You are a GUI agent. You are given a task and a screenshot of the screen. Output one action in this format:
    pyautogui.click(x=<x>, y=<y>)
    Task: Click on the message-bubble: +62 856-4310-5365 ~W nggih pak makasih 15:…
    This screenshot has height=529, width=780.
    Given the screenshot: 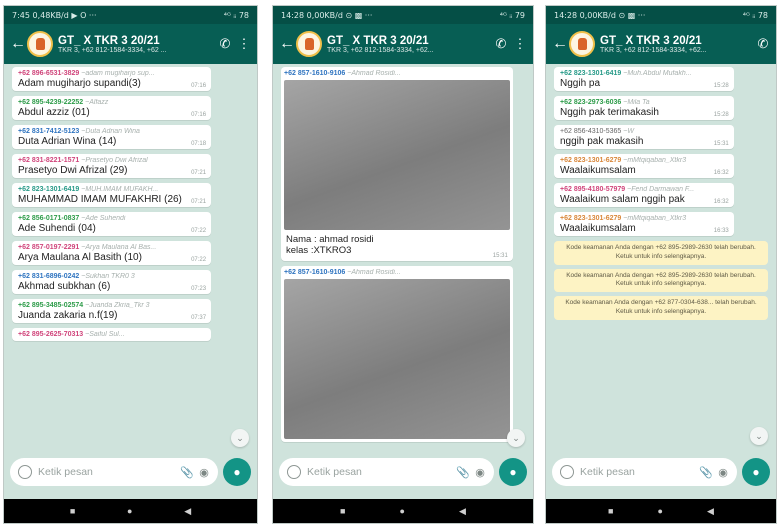 What is the action you would take?
    pyautogui.click(x=644, y=137)
    